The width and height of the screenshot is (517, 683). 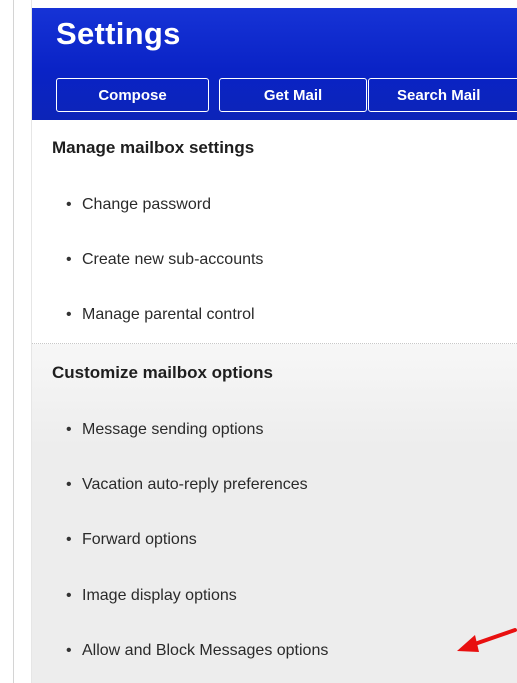 What do you see at coordinates (139, 539) in the screenshot?
I see `list-item-label: Forward options` at bounding box center [139, 539].